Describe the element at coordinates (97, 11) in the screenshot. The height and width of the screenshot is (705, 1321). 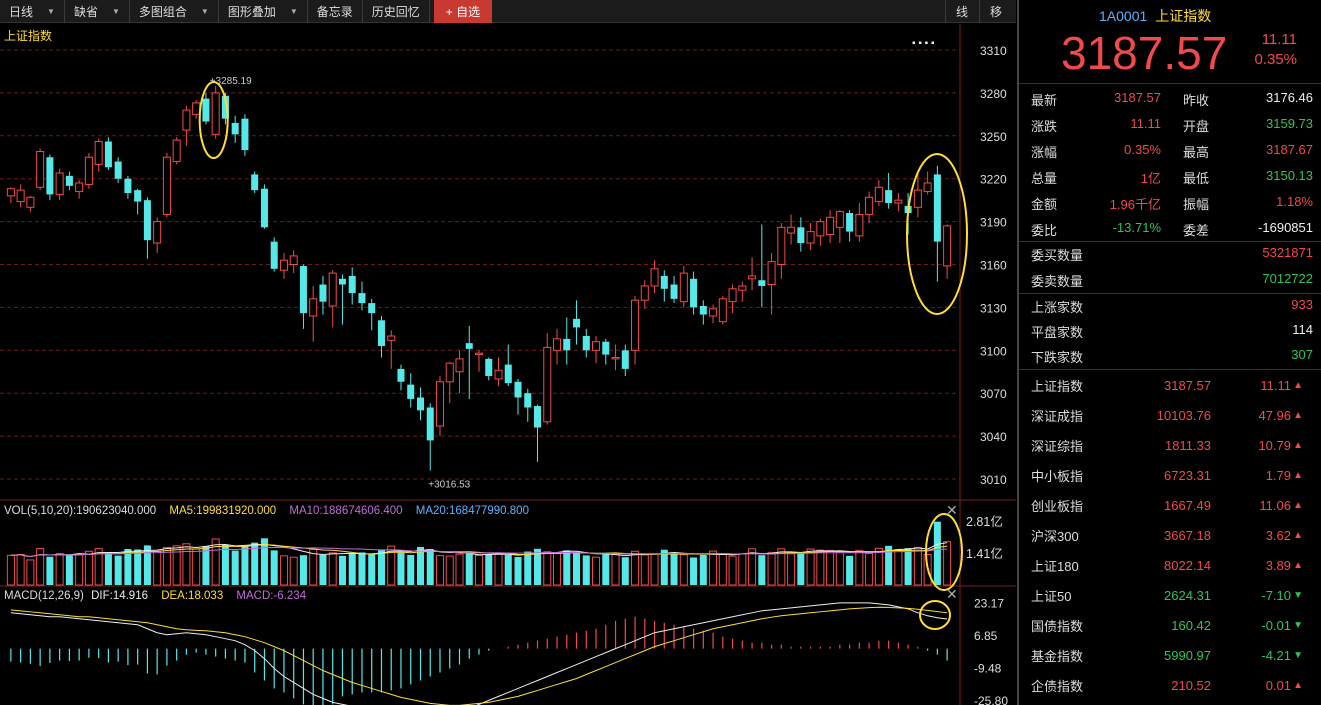
I see `default-dropdown: 缺省 ▼` at that location.